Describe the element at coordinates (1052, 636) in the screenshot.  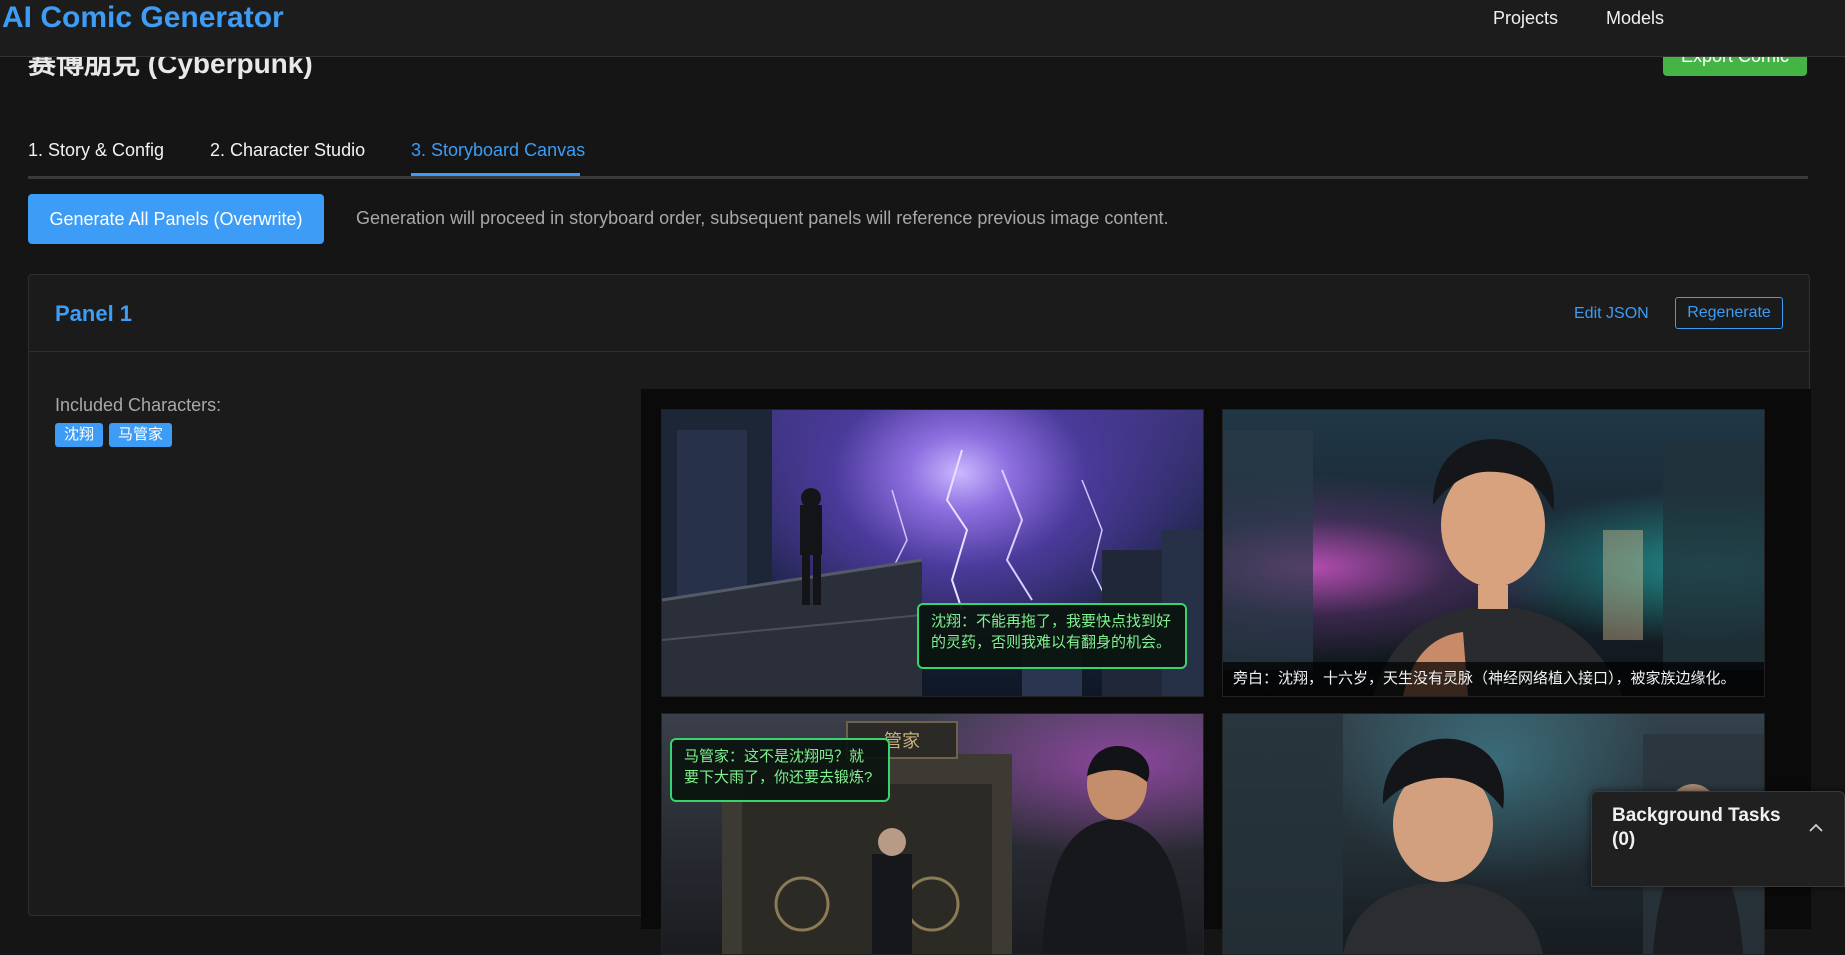
I see `speech-bubble: 沈翔：不能再拖了，我要快点找到好的灵药，否则我难以有翻身的机会。` at that location.